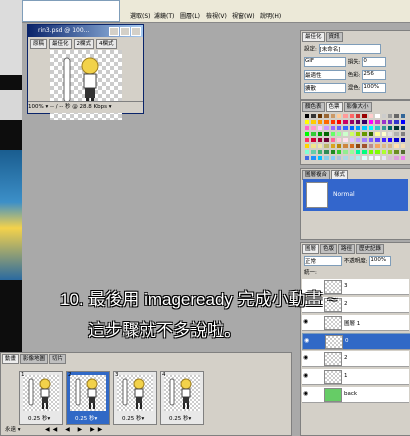 Image resolution: width=410 pixels, height=436 pixels. What do you see at coordinates (39, 44) in the screenshot?
I see `tab-original: 原稿` at bounding box center [39, 44].